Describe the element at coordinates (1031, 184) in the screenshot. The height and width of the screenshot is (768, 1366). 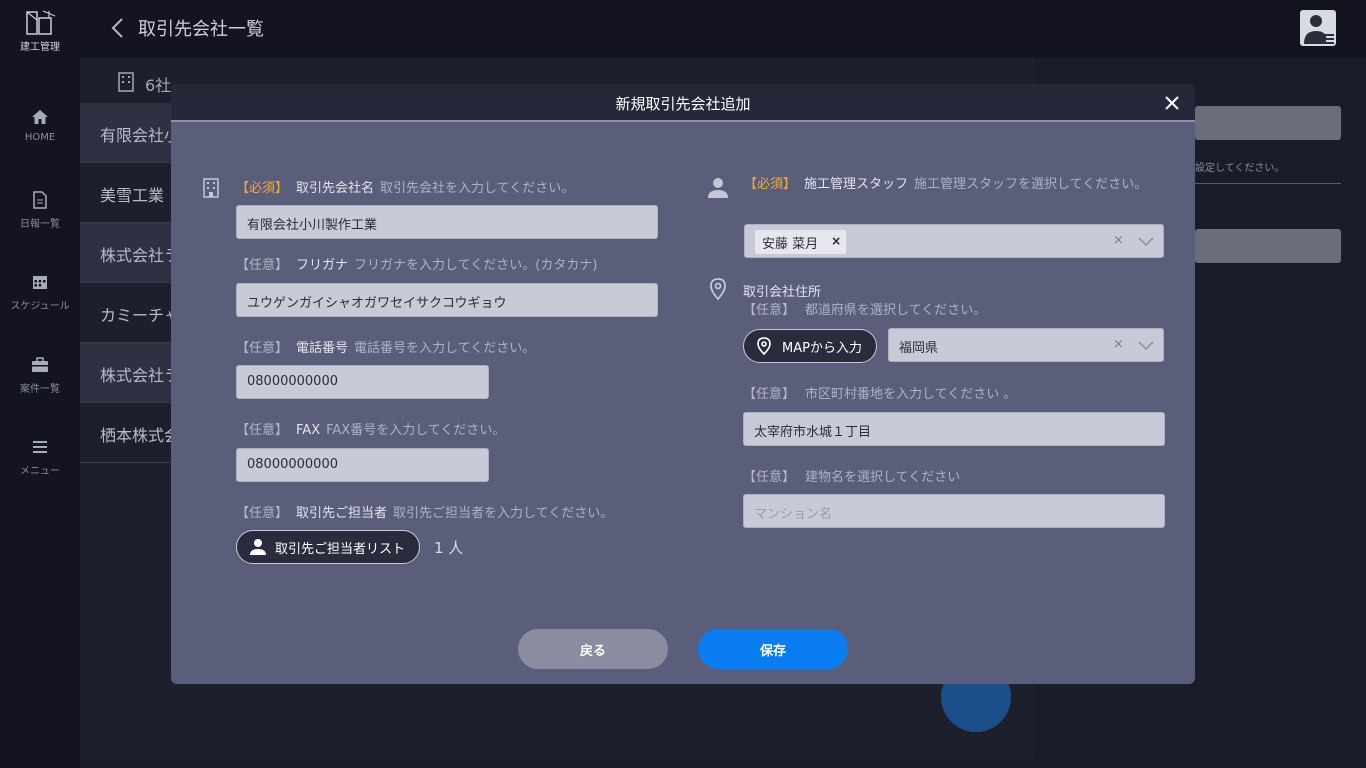
I see `field-hint: 施工管理スタッフを選択してください。` at that location.